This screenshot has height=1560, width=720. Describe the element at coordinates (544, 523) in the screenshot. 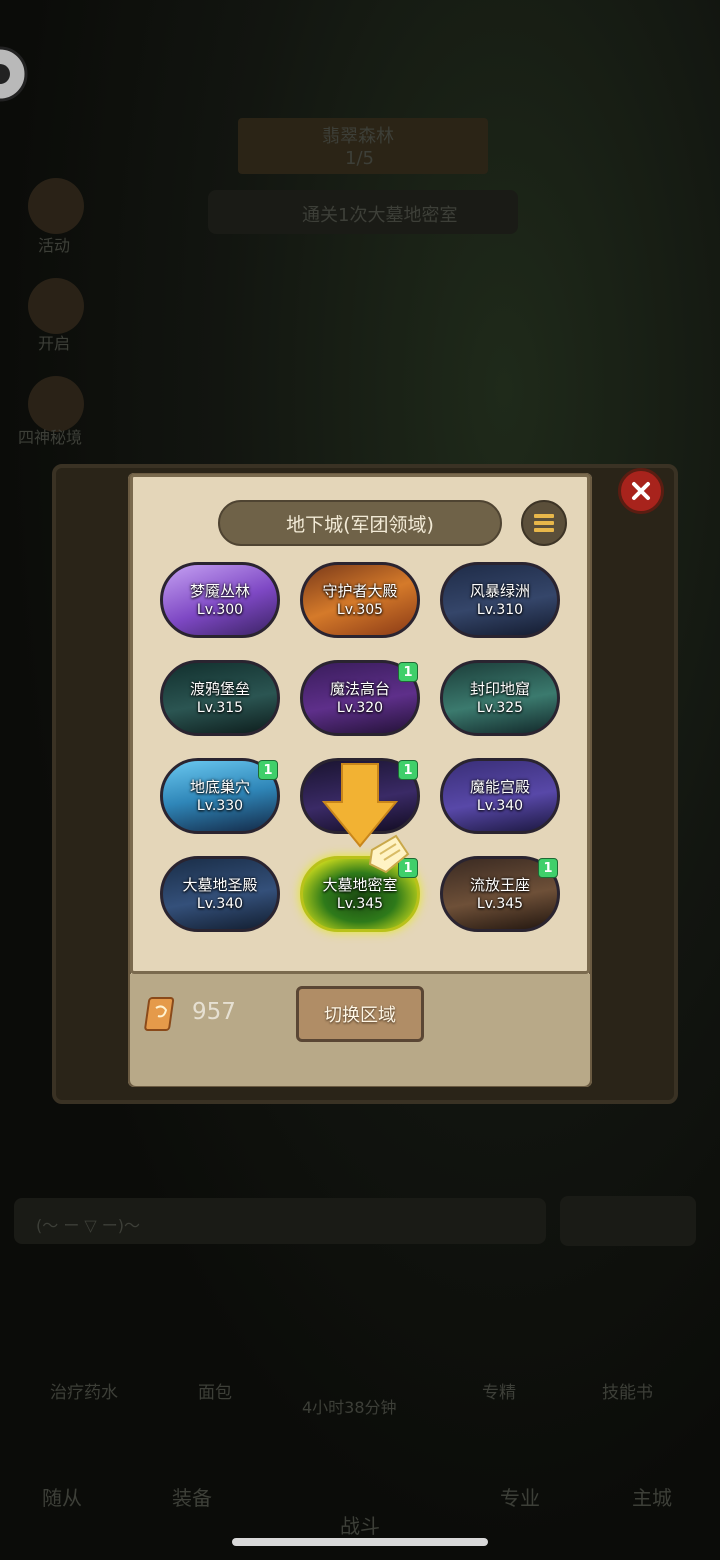

I see `menu-button` at that location.